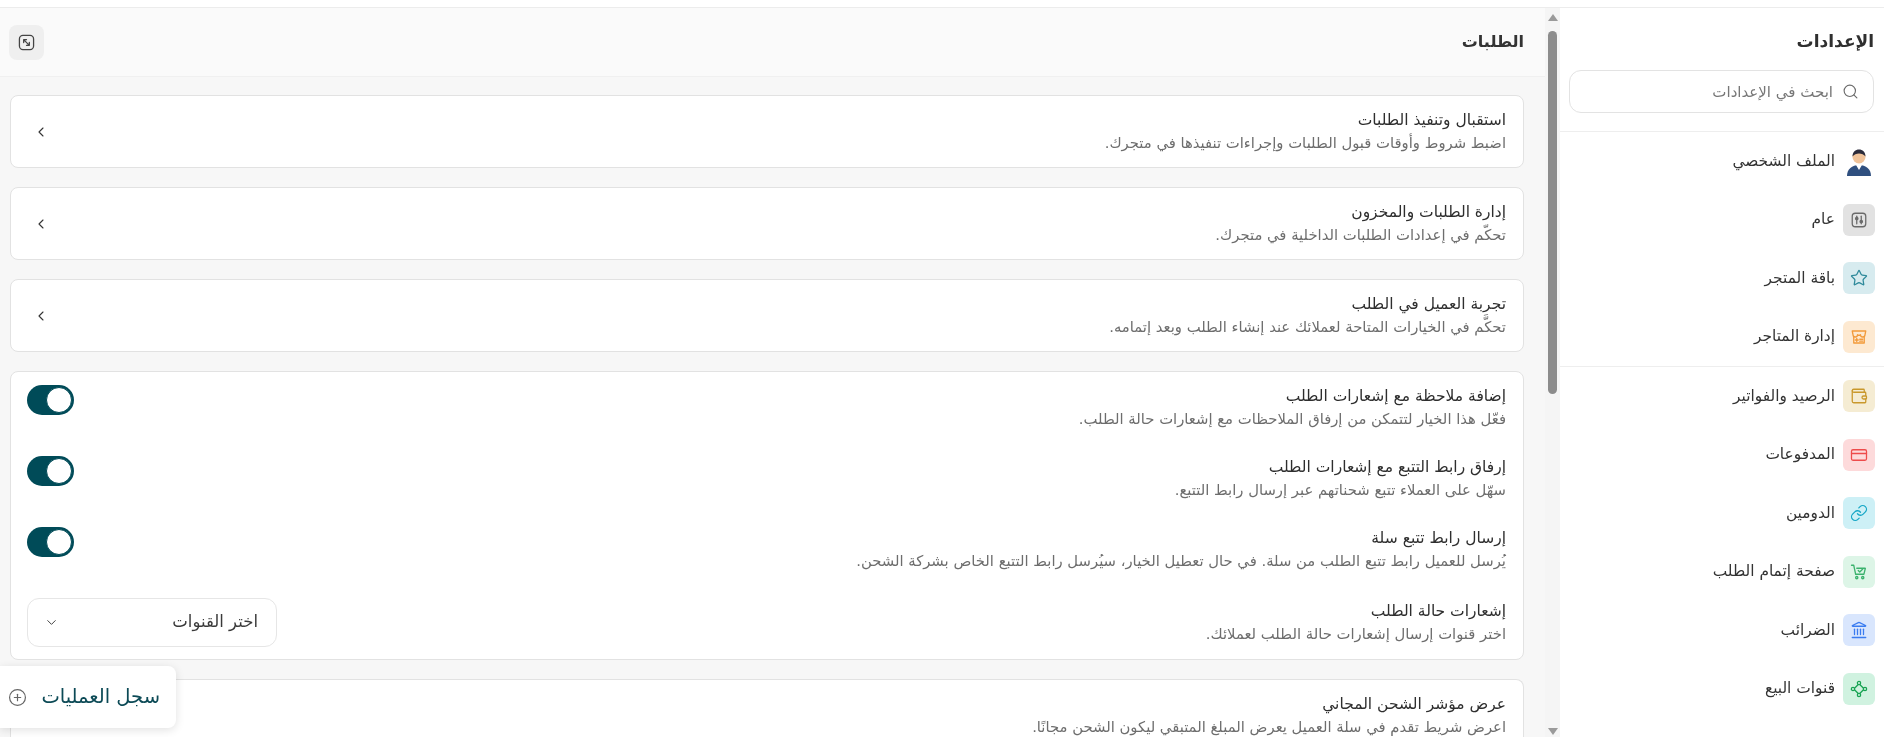 Image resolution: width=1884 pixels, height=737 pixels. I want to click on search-field: ابحث في الإعدادات, so click(1721, 91).